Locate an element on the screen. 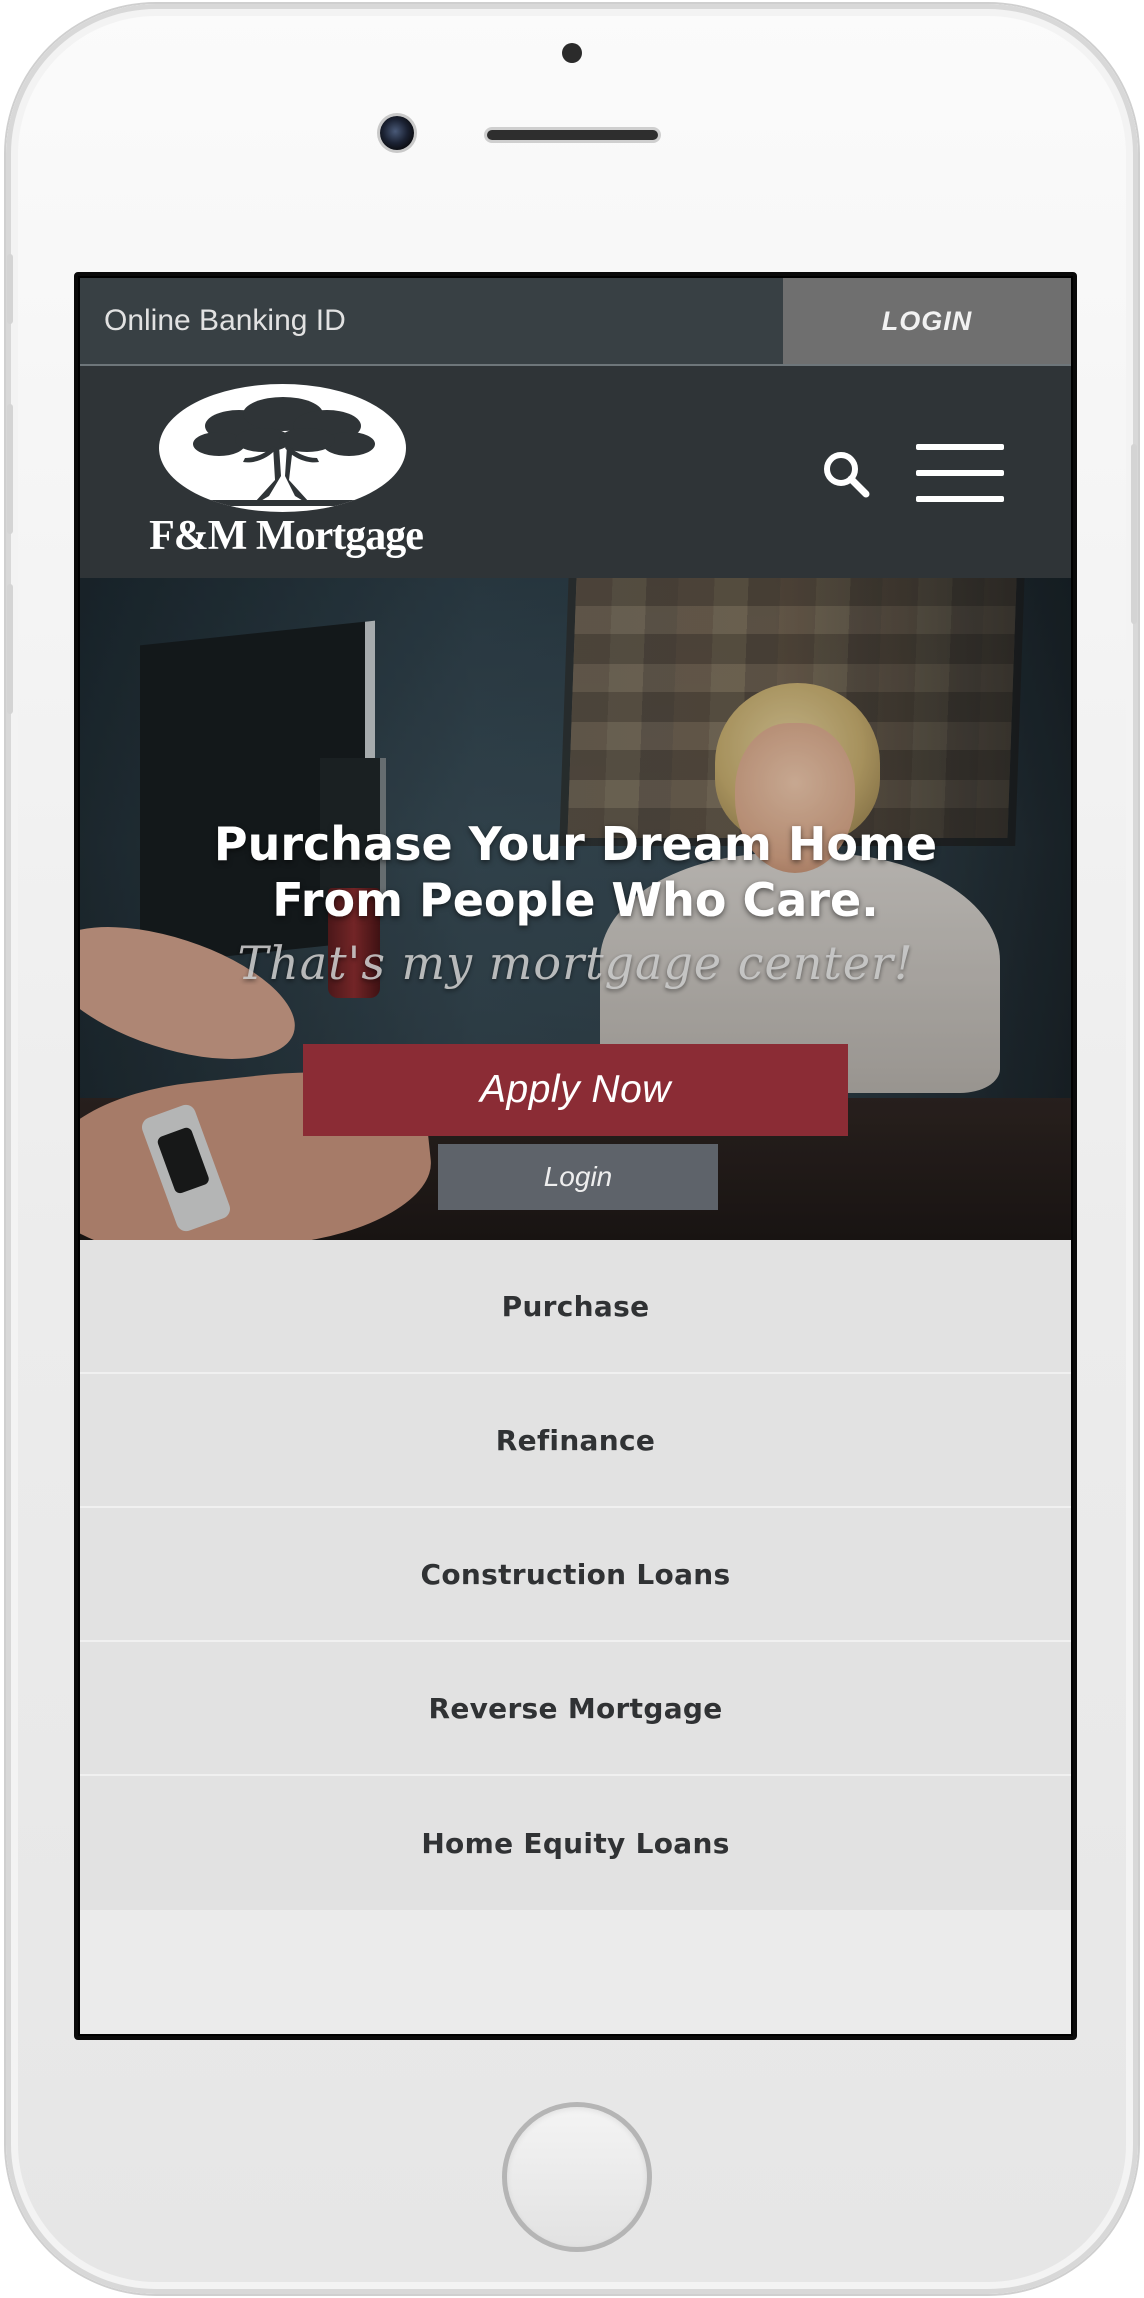 This screenshot has width=1144, height=2298. power-button is located at coordinates (1134, 534).